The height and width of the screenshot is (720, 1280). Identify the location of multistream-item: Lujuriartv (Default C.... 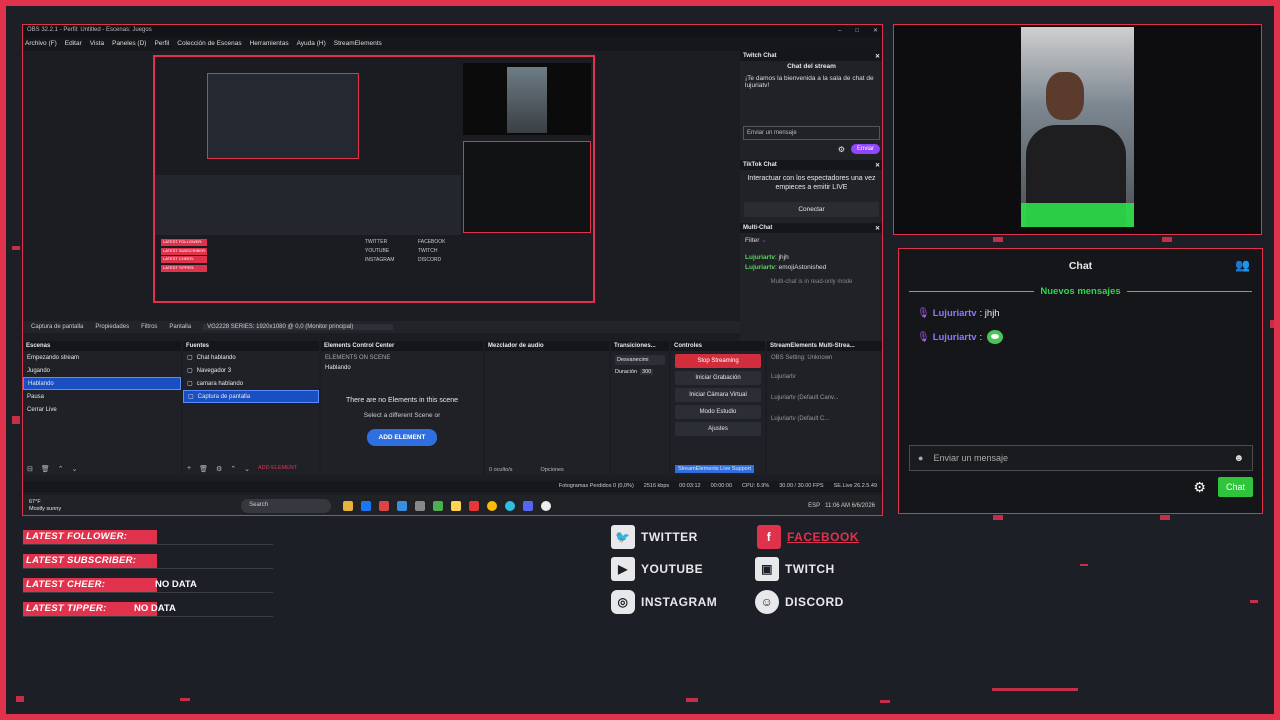
(824, 418).